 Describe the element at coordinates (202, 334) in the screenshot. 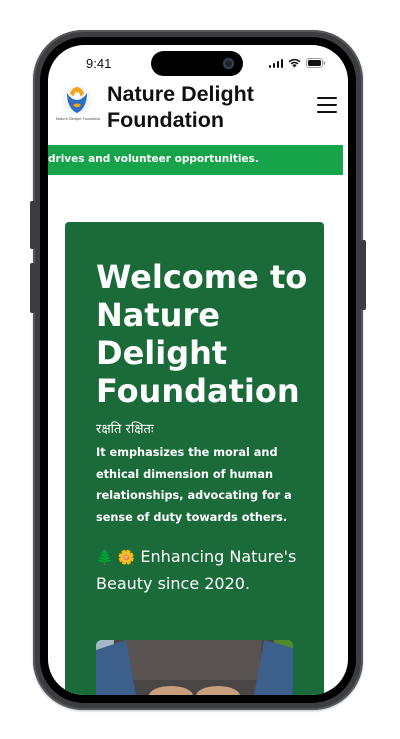

I see `hero-title: Welcome to Nature Delight Foundation` at that location.